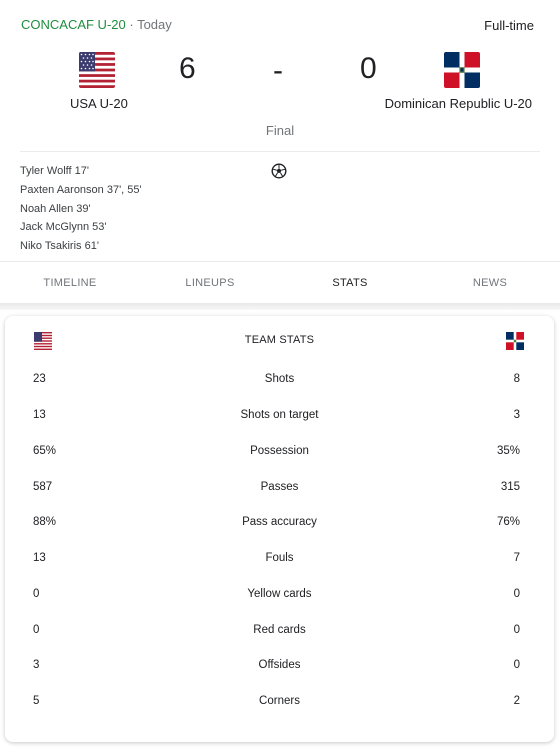 The image size is (560, 750). Describe the element at coordinates (508, 522) in the screenshot. I see `away-stat-value: 76%` at that location.